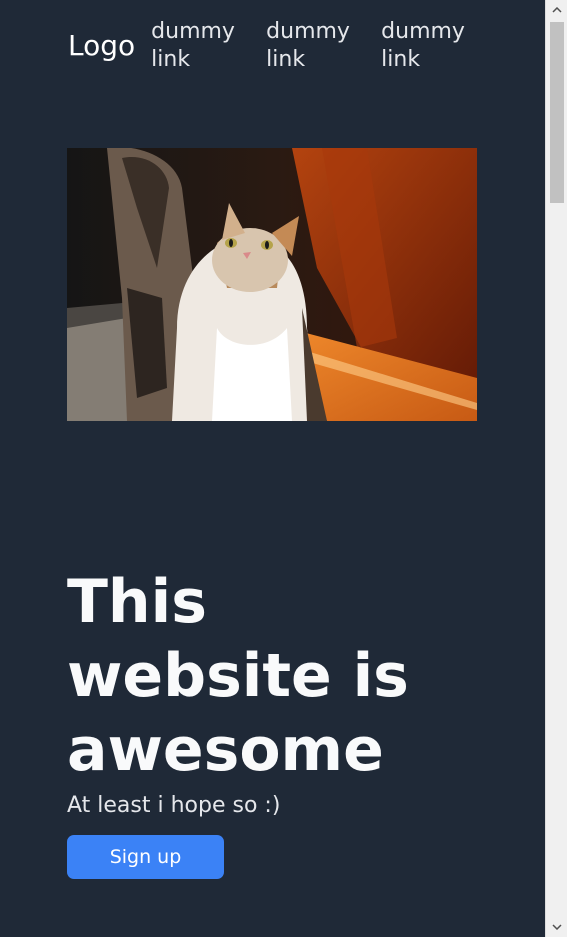  Describe the element at coordinates (556, 10) in the screenshot. I see `scroll-up-arrow-icon` at that location.